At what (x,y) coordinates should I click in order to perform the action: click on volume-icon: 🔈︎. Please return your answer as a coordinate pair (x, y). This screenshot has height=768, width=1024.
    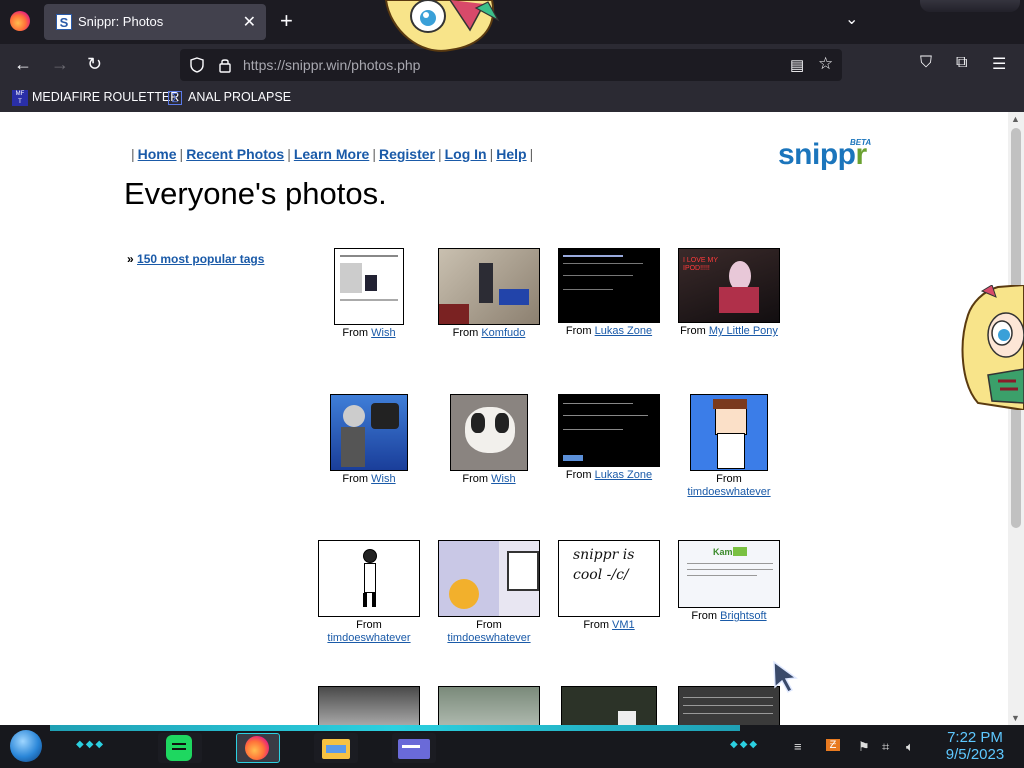
    Looking at the image, I should click on (910, 747).